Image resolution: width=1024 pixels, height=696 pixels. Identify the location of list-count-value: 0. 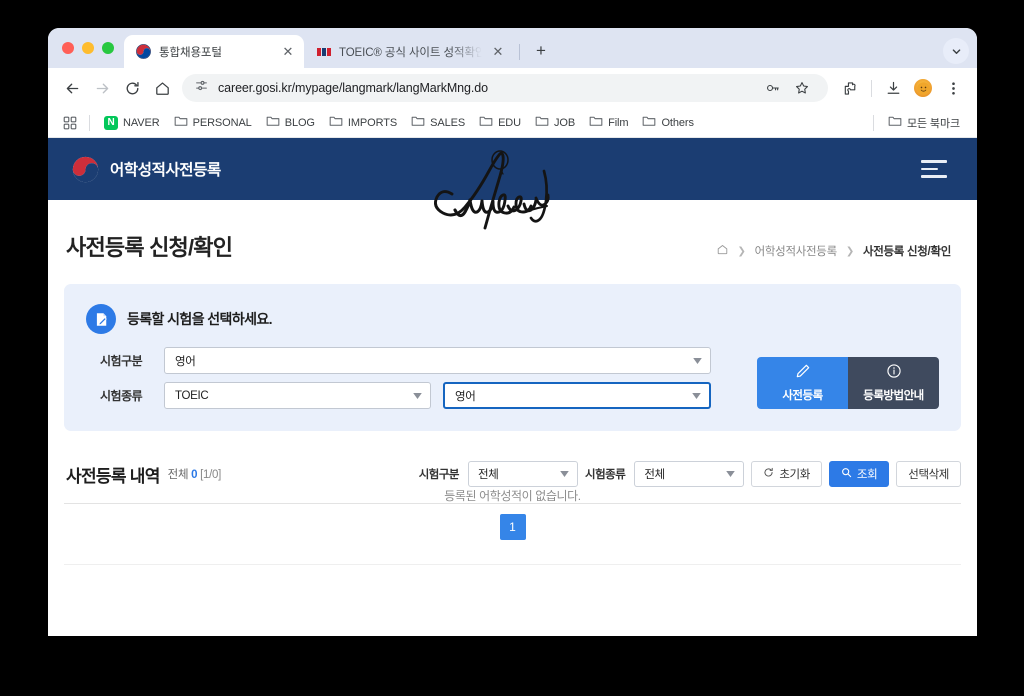
(194, 475).